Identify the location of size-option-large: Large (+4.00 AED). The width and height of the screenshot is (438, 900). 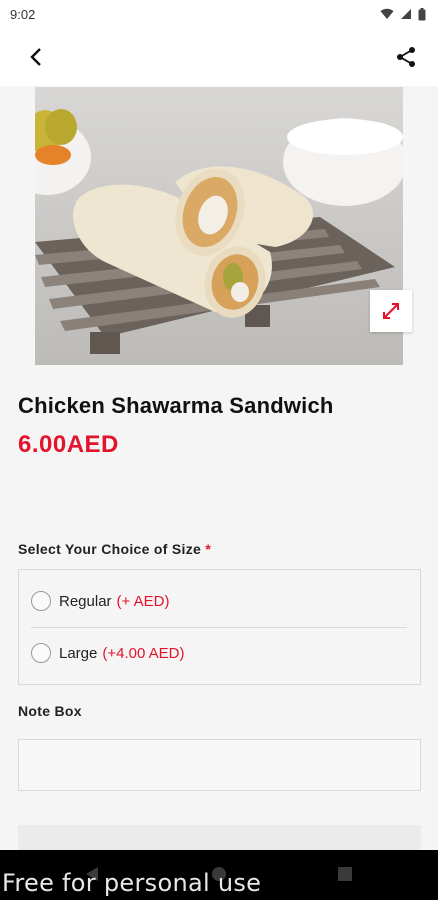
(219, 653).